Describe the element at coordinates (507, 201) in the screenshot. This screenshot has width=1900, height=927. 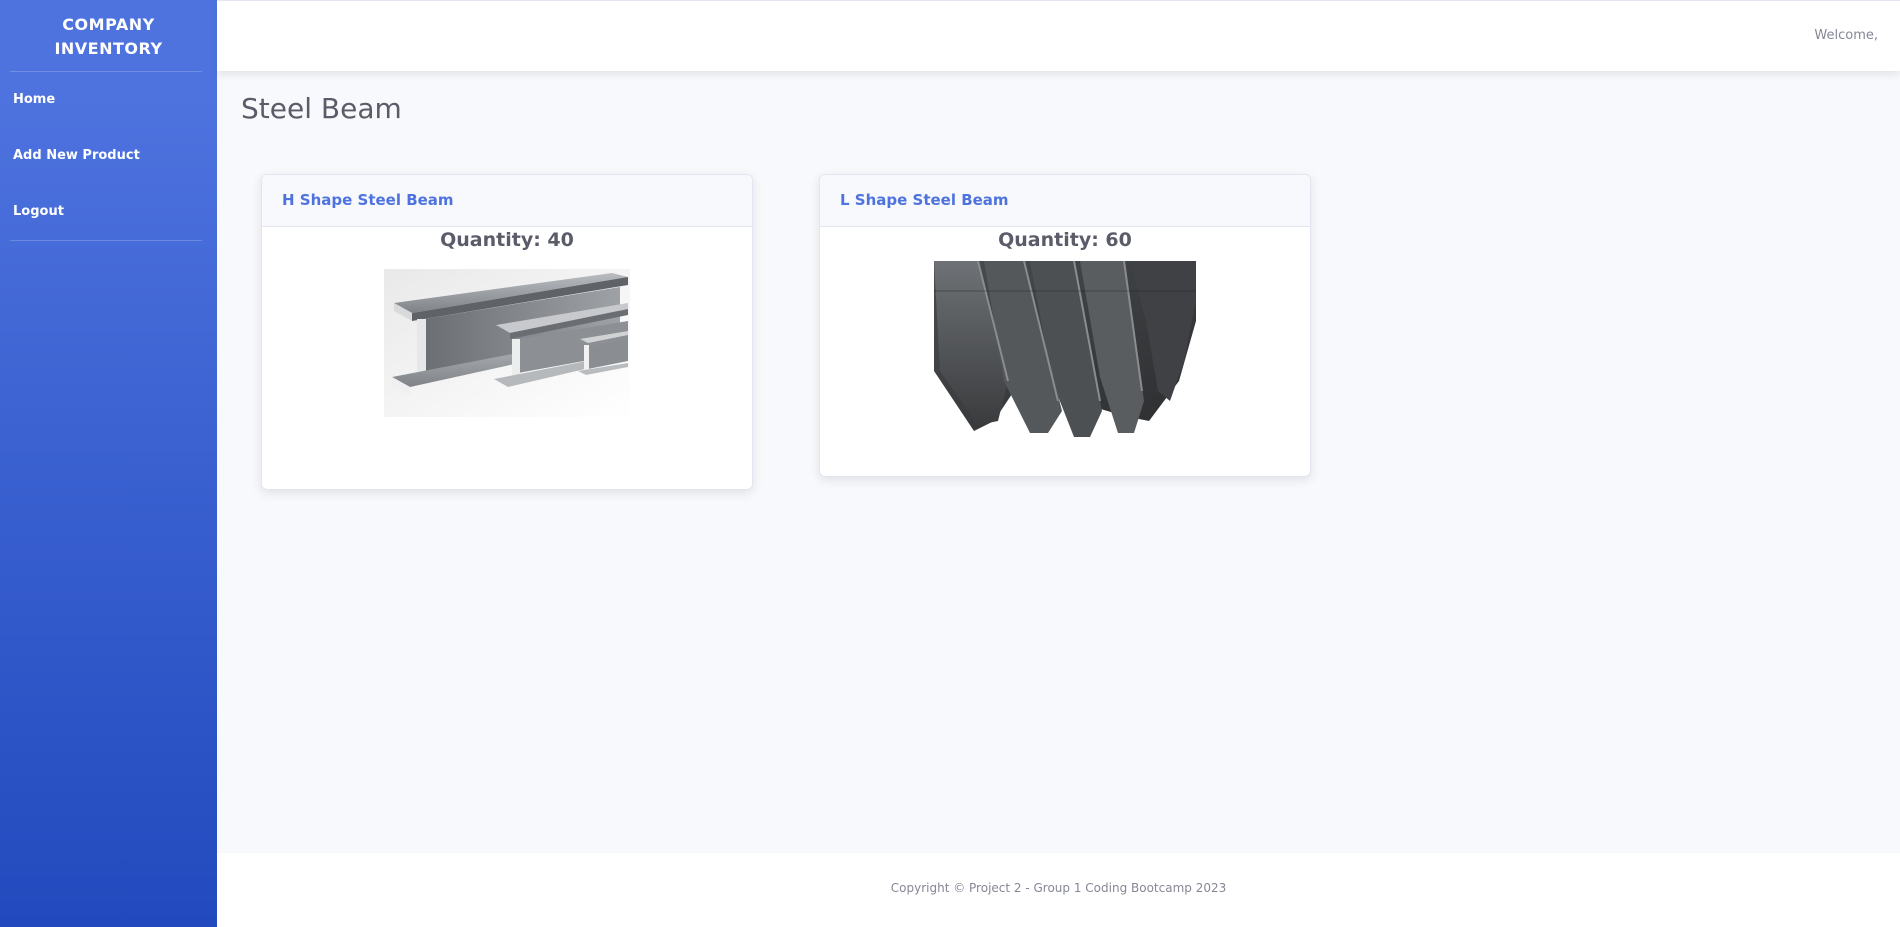
I see `product-name: H Shape Steel Beam` at that location.